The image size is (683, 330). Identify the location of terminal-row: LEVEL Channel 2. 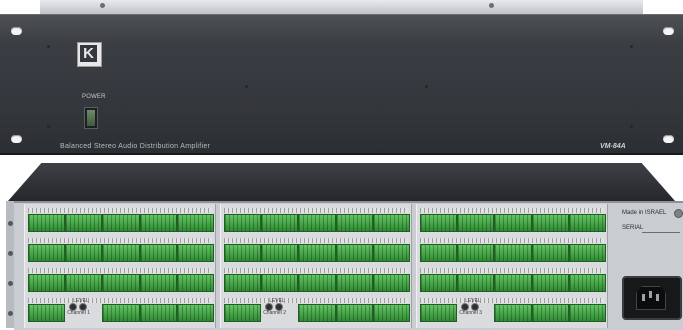
(317, 310).